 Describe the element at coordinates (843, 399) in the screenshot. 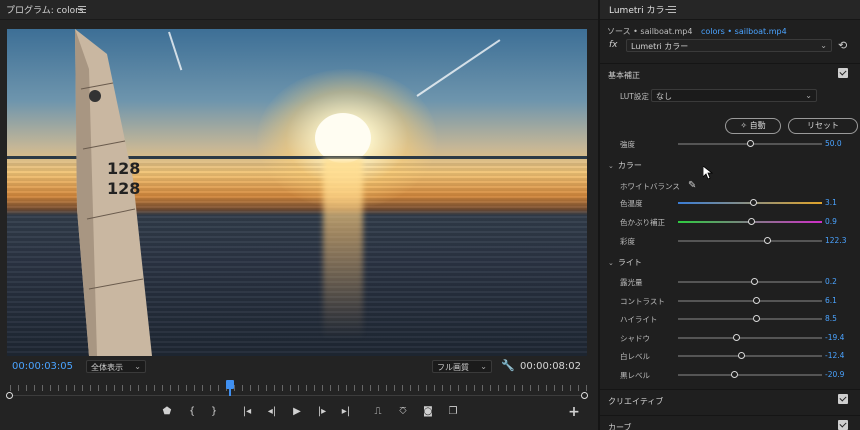

I see `creative-checkbox` at that location.